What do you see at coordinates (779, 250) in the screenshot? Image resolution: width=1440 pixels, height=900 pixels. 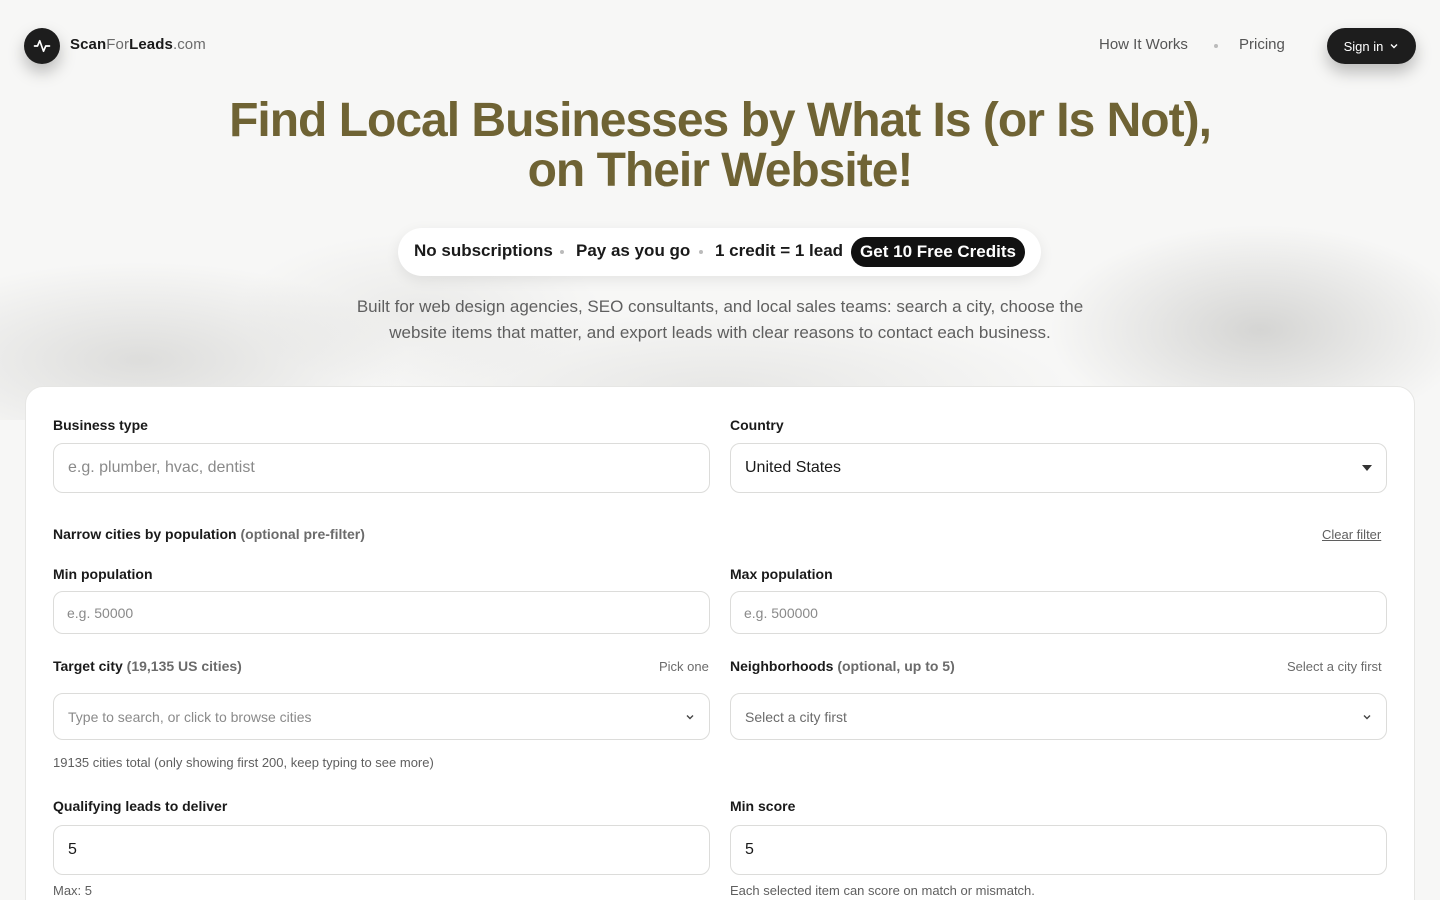 I see `credit-lead-text: 1 credit = 1 lead` at bounding box center [779, 250].